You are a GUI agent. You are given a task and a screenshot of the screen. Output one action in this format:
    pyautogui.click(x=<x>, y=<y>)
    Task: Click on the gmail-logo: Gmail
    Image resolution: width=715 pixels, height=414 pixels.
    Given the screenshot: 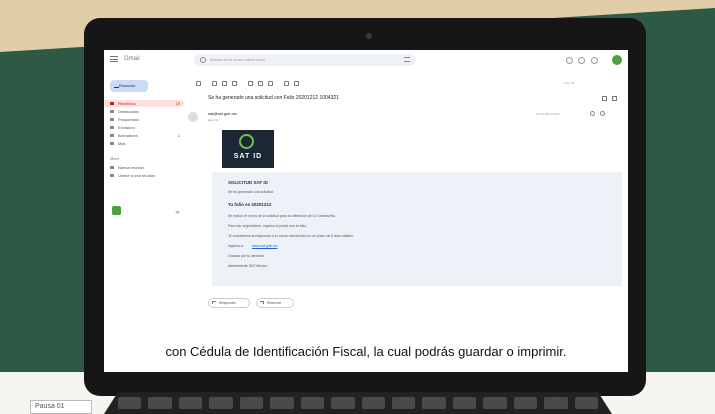 What is the action you would take?
    pyautogui.click(x=132, y=59)
    